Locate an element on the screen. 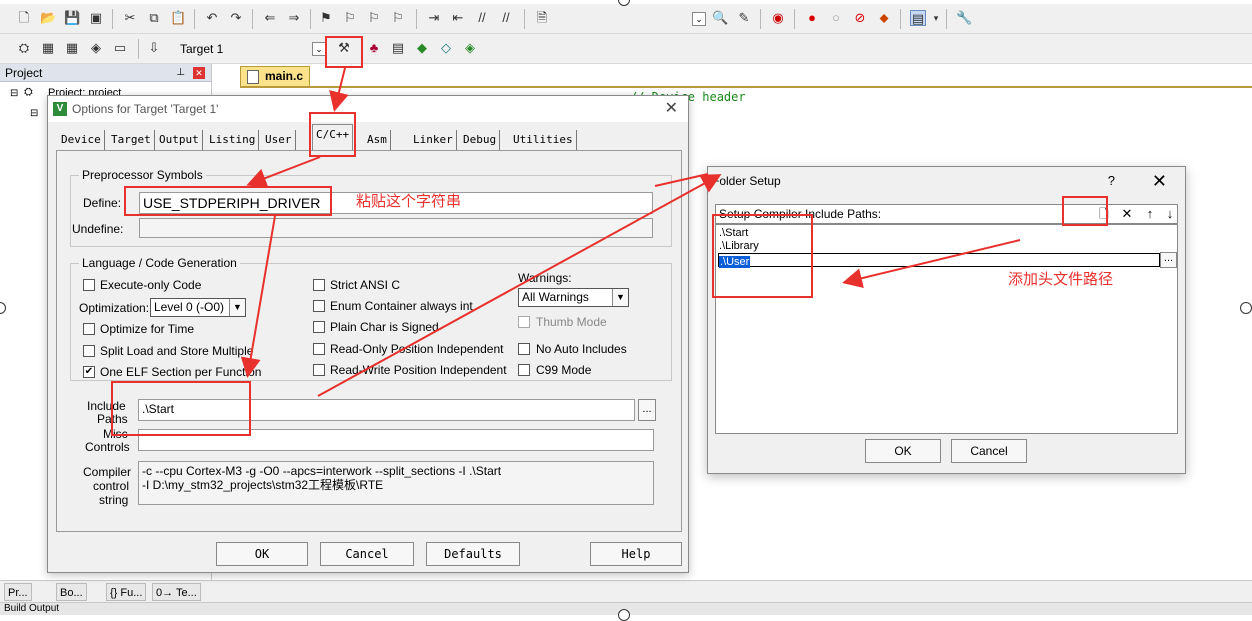  bookmark-prev-icon: ⚐ is located at coordinates (350, 18).